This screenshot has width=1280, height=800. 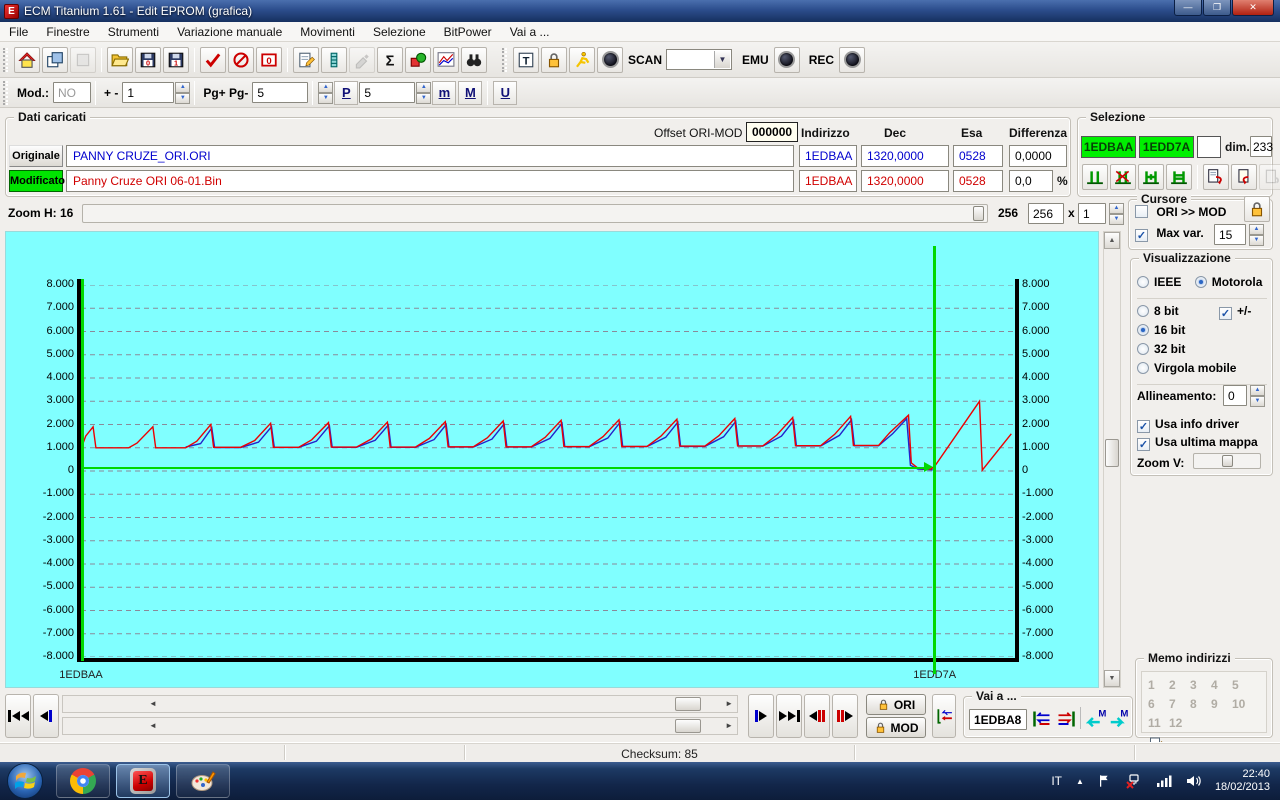 I want to click on cursor-lock-button, so click(x=1257, y=209).